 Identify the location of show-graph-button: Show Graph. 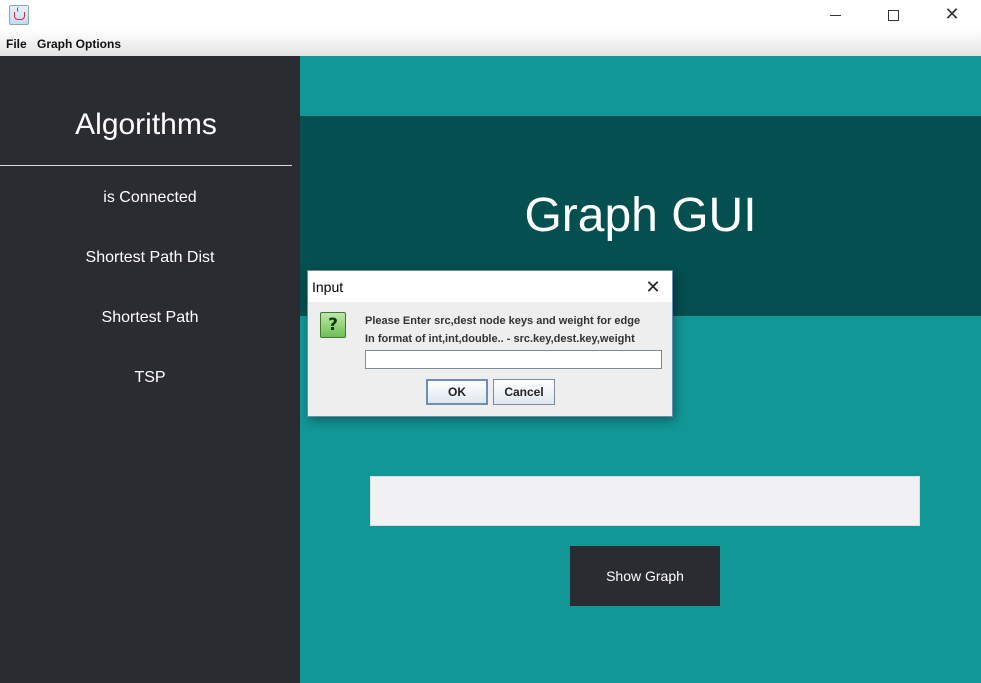
(645, 576).